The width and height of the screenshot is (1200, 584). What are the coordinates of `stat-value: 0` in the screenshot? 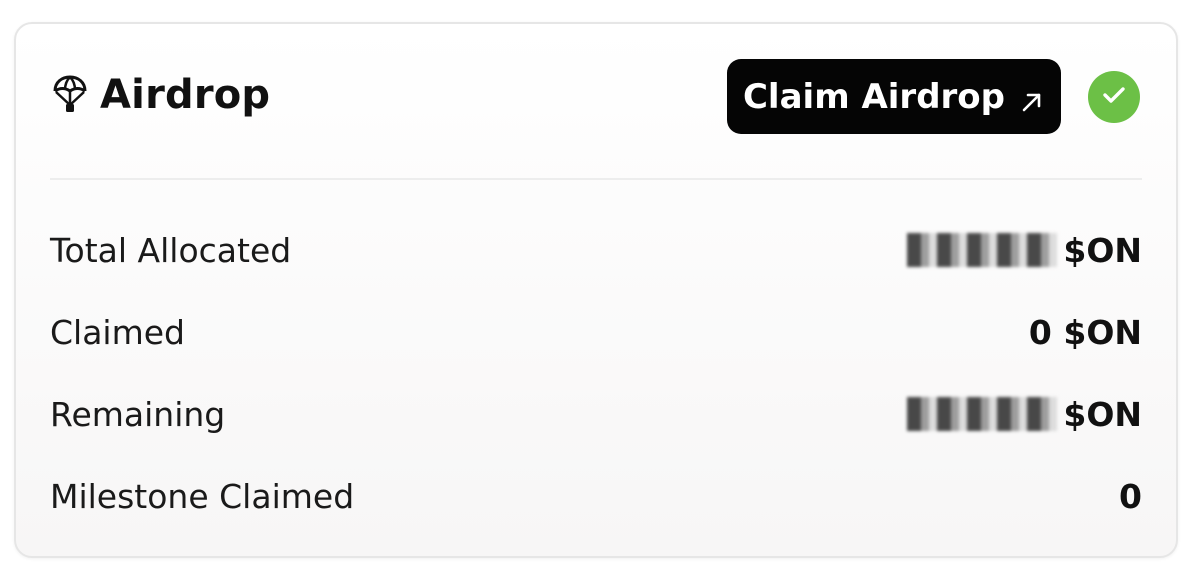 It's located at (1130, 496).